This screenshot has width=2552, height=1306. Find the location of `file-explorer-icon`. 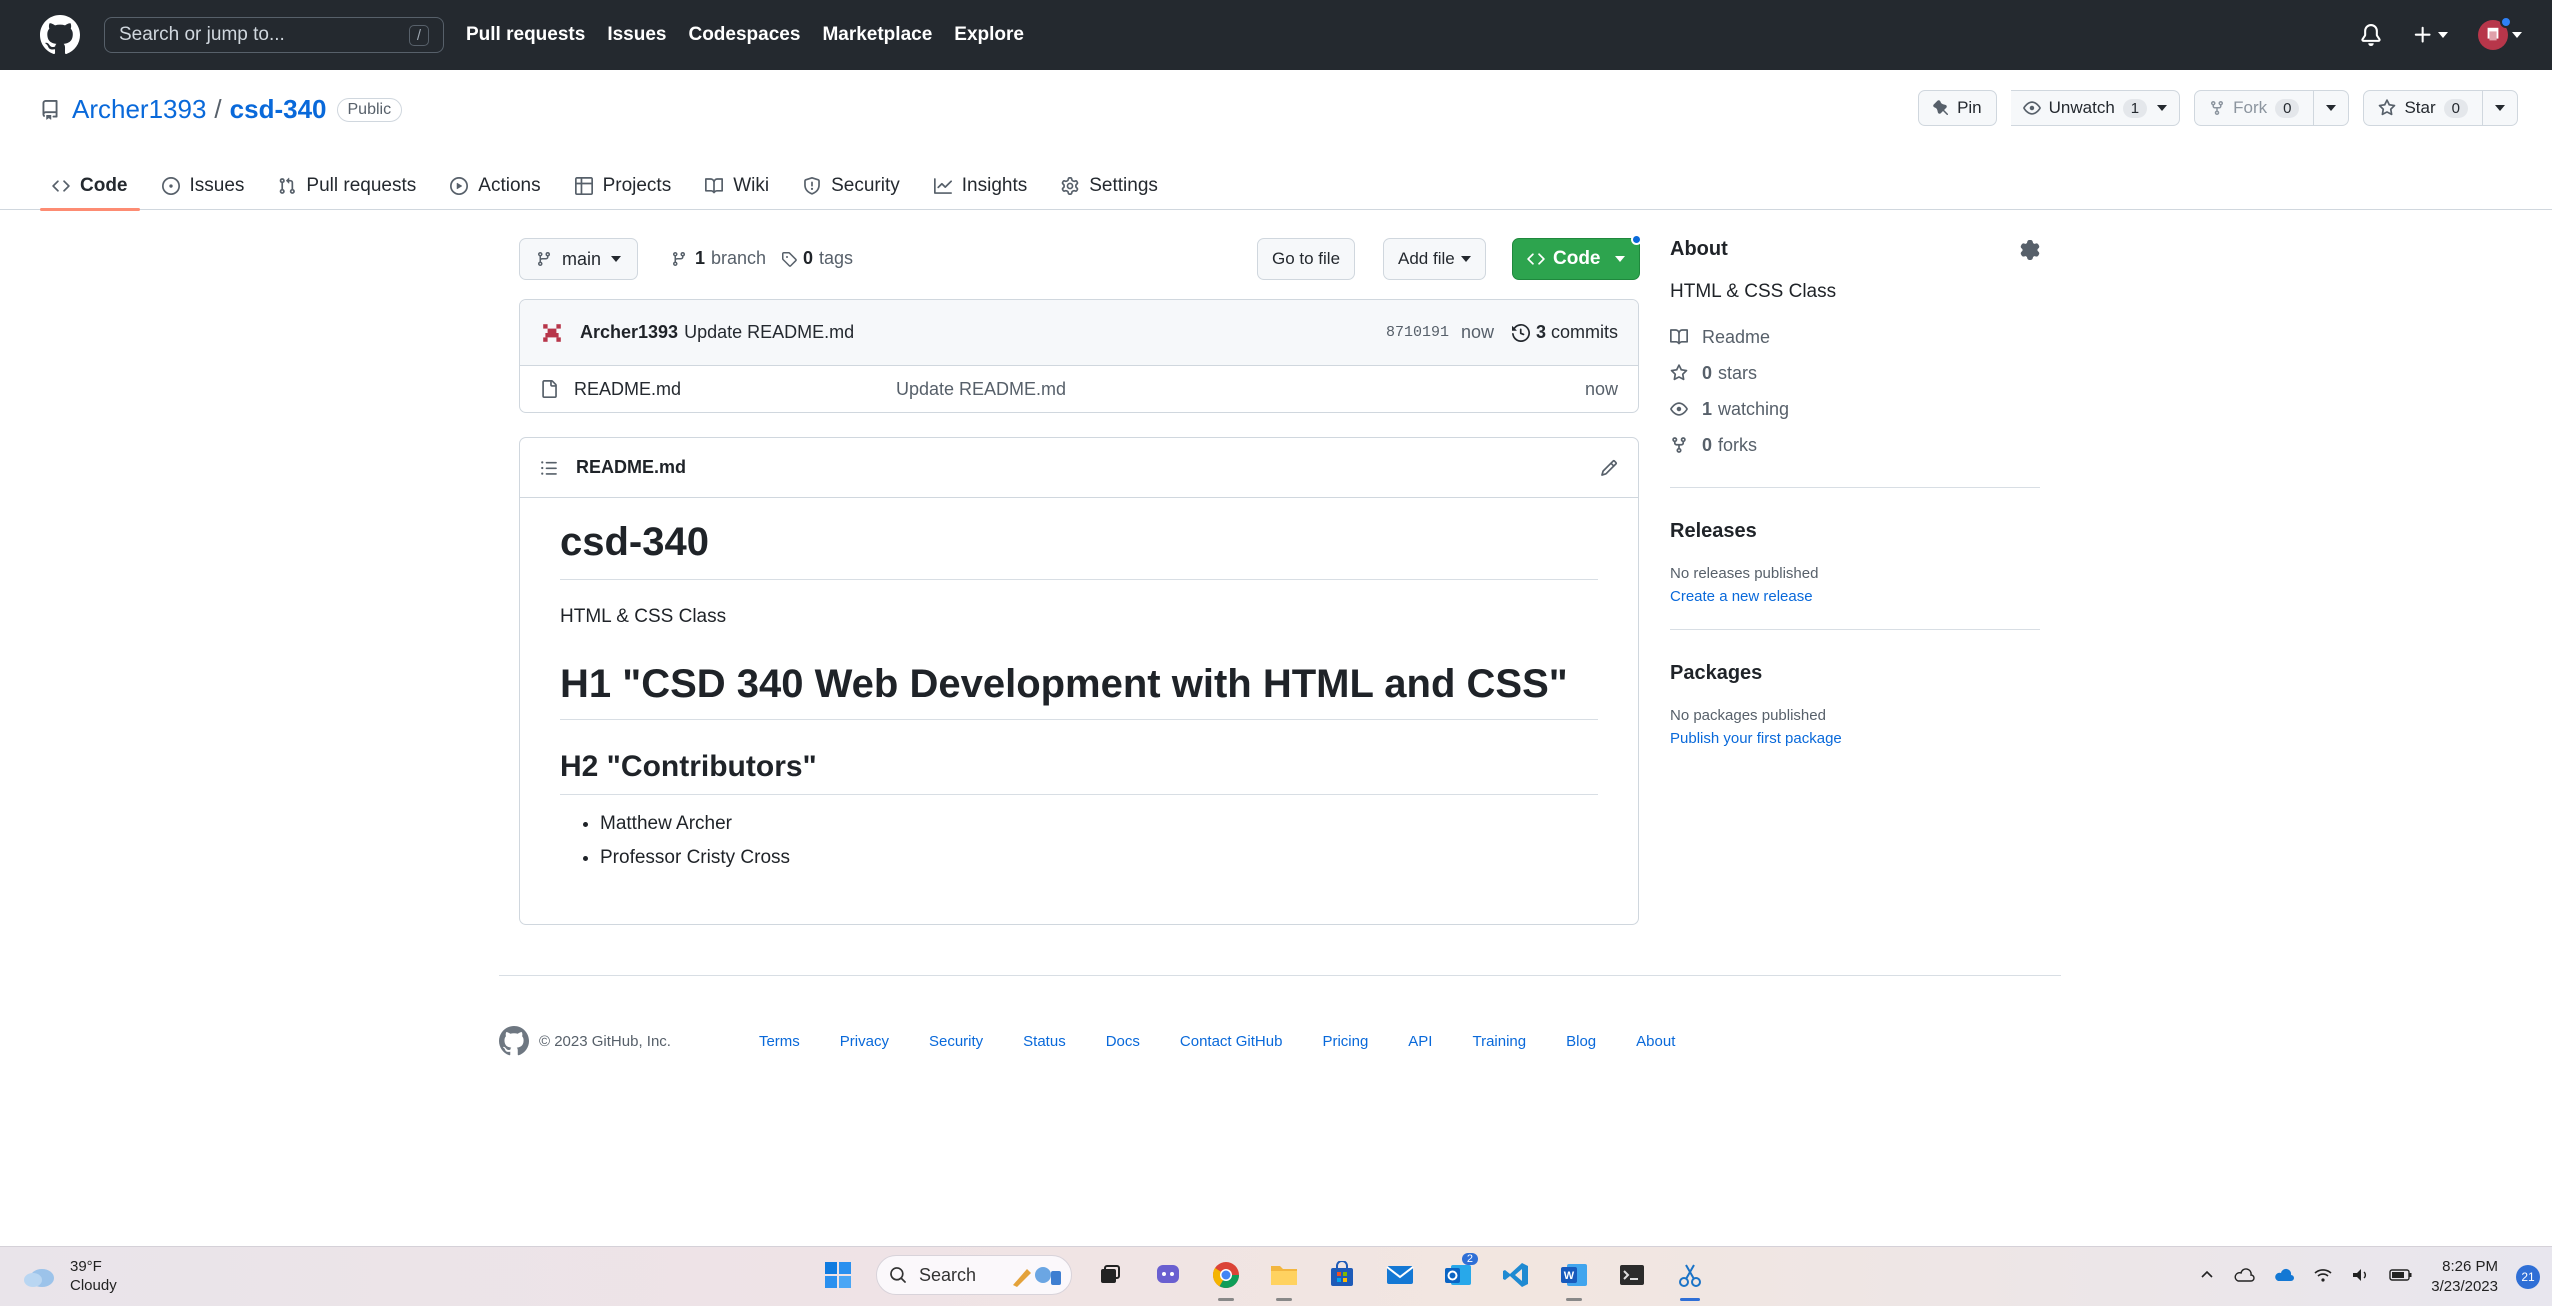

file-explorer-icon is located at coordinates (1284, 1278).